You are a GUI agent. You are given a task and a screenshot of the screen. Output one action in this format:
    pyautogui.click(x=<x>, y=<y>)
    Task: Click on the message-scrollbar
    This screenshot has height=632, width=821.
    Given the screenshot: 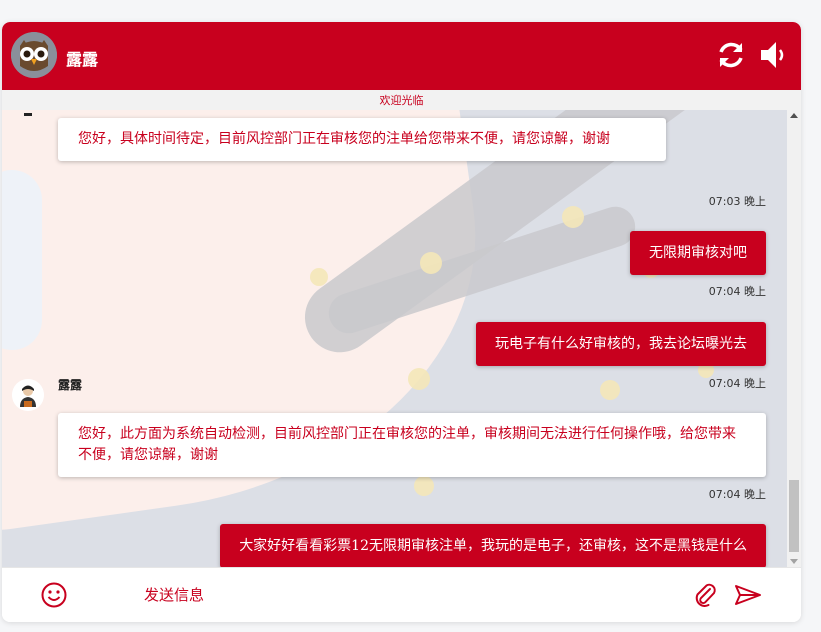 What is the action you would take?
    pyautogui.click(x=794, y=338)
    